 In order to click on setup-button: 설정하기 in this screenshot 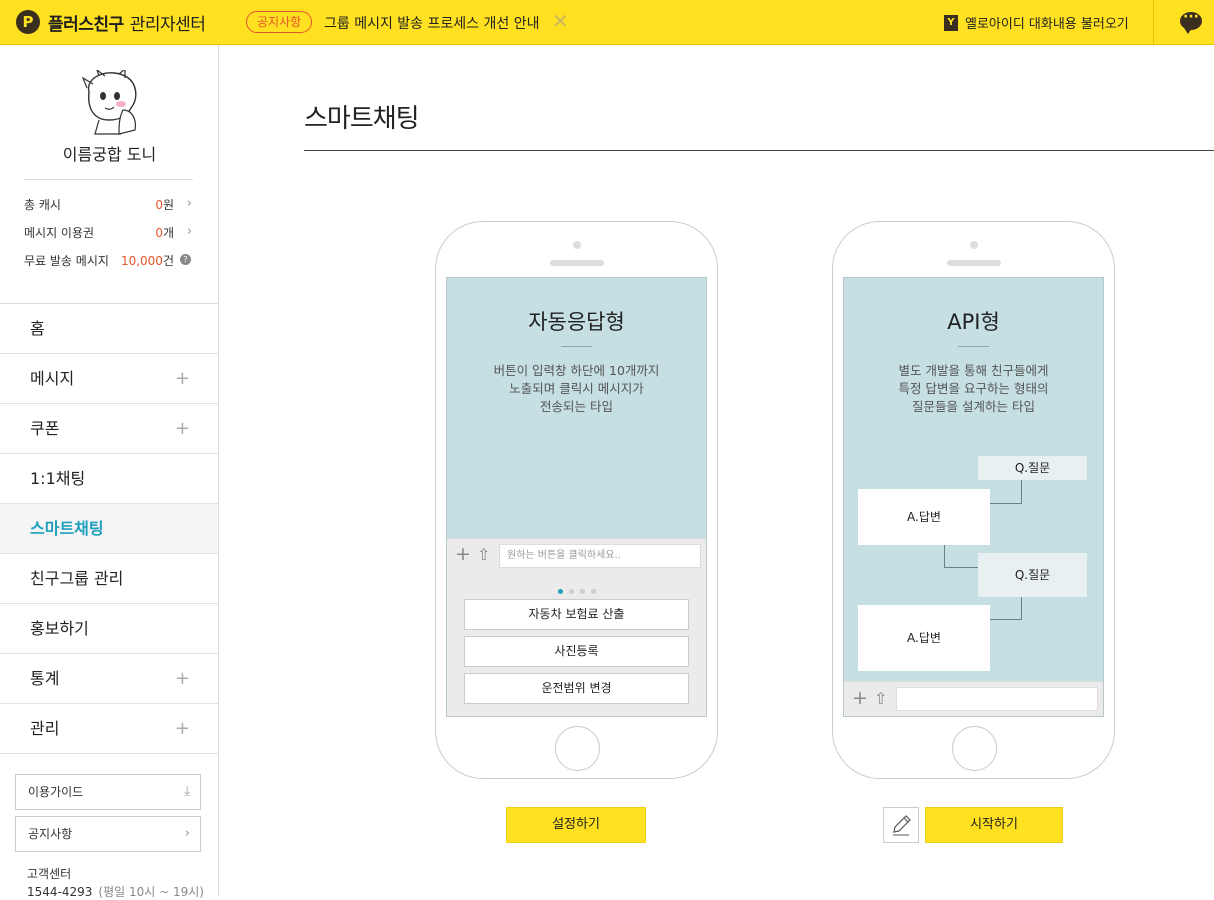, I will do `click(576, 825)`.